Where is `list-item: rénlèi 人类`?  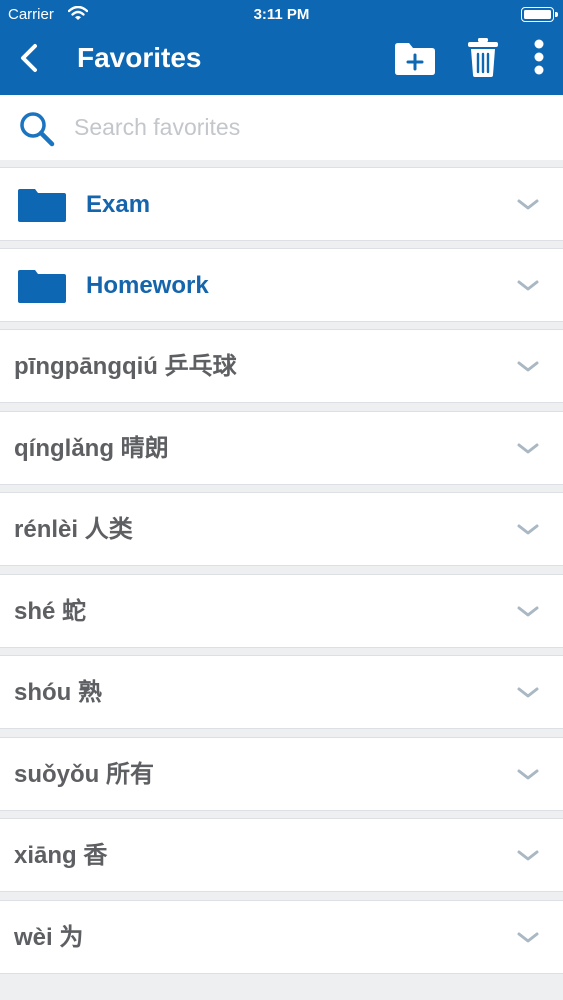
list-item: rénlèi 人类 is located at coordinates (281, 529).